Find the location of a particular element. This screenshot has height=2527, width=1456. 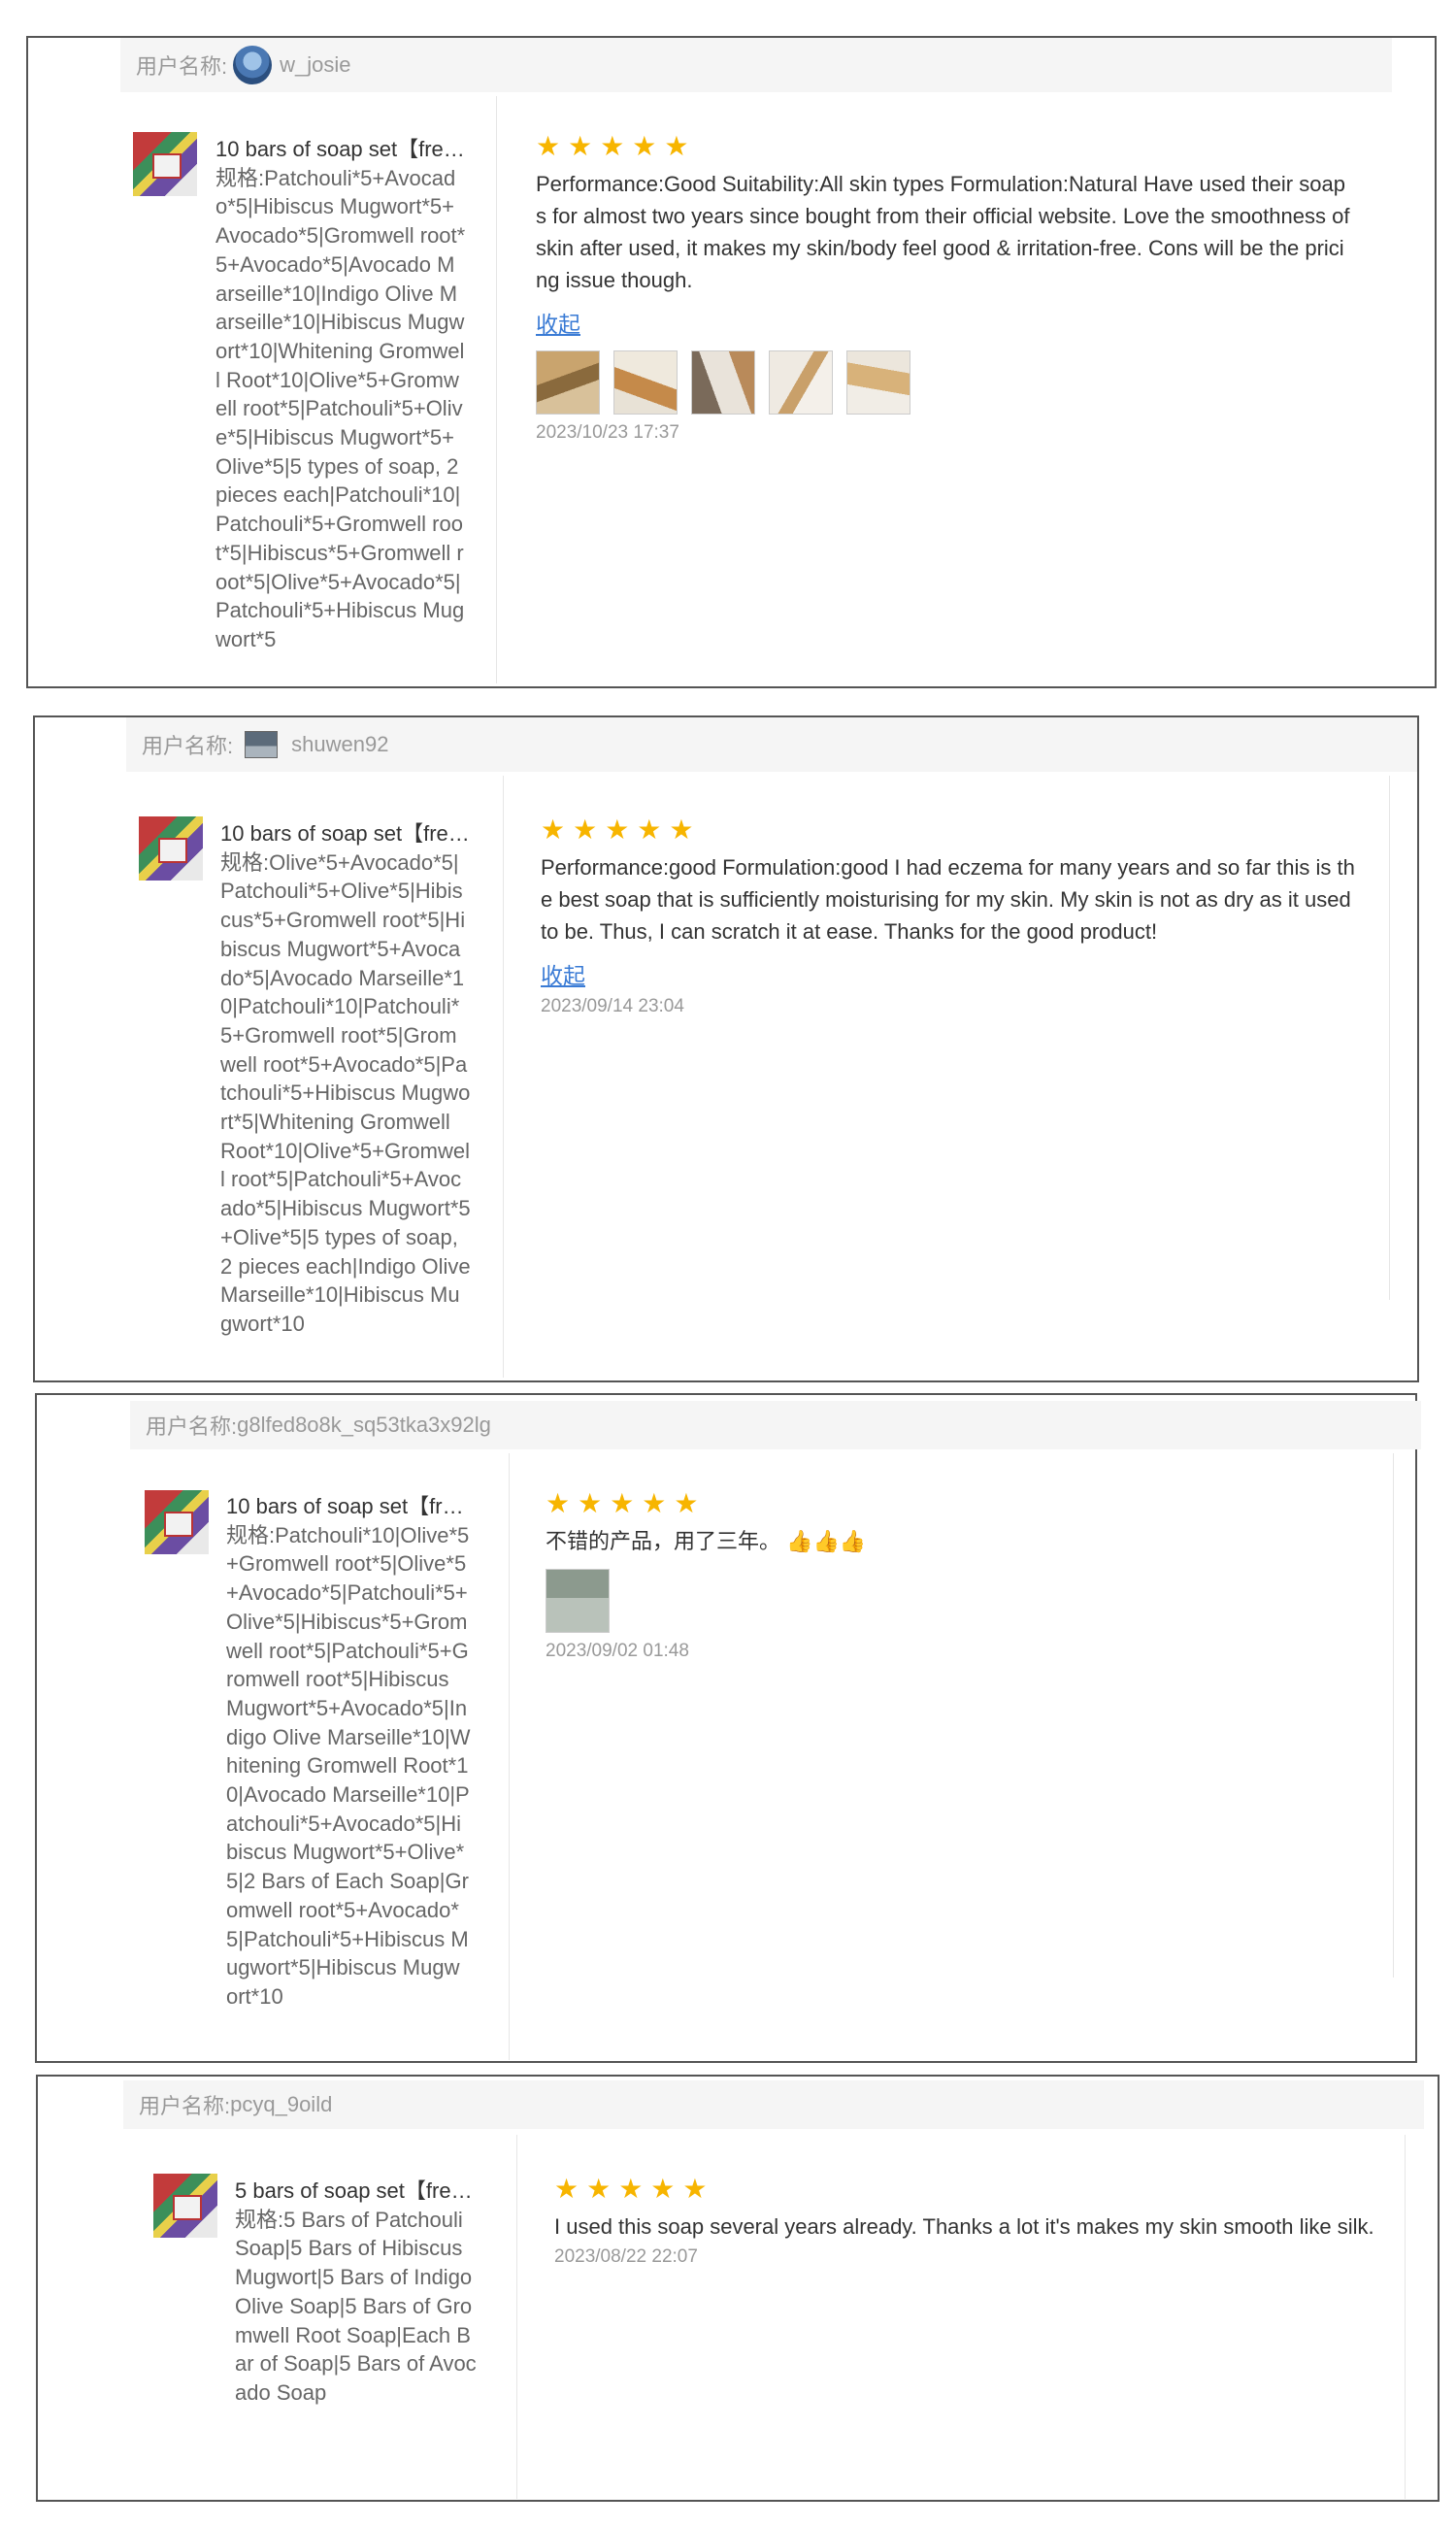

review-content: ★★★★★ 不错的产品，用了三年。 👍👍👍 2023/09/02 01:48 is located at coordinates (953, 1575).